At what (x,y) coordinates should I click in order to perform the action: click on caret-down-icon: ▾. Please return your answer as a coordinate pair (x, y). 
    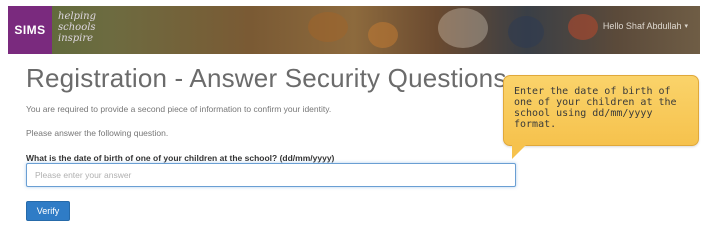
    Looking at the image, I should click on (686, 26).